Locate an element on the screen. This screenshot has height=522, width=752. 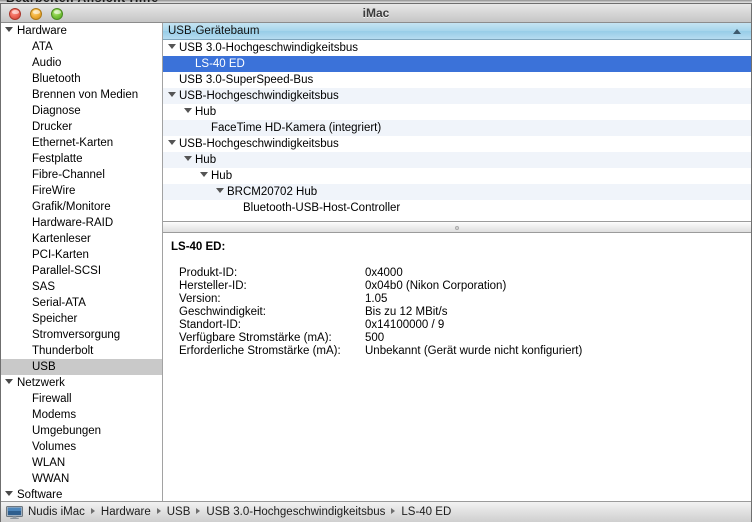
device-tree-row-label: USB 3.0-Hochgeschwindigkeitsbus is located at coordinates (268, 48).